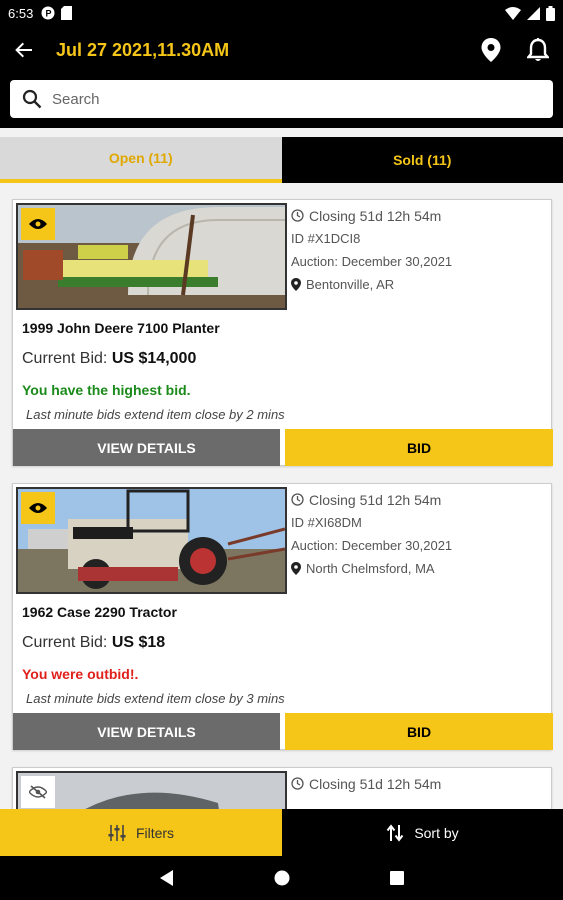 The height and width of the screenshot is (900, 563). I want to click on bottom-action-bar: Filters Sort by, so click(281, 832).